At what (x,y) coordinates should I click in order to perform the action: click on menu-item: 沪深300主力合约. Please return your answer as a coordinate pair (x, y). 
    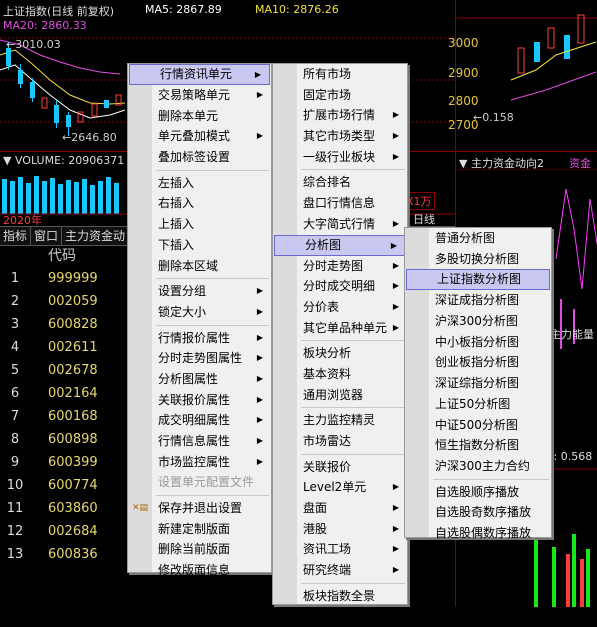
    Looking at the image, I should click on (478, 466).